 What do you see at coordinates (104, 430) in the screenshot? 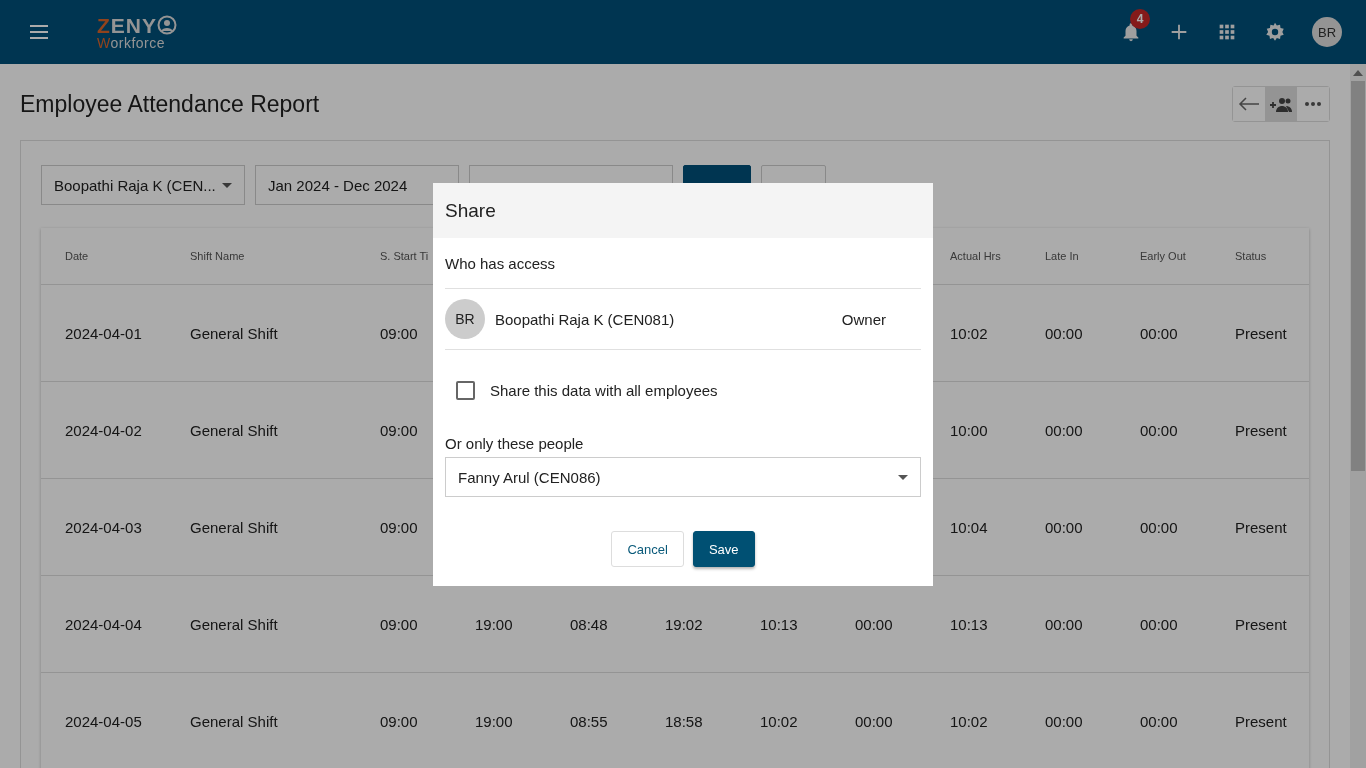
I see `table-cell-text: 2024-04-02` at bounding box center [104, 430].